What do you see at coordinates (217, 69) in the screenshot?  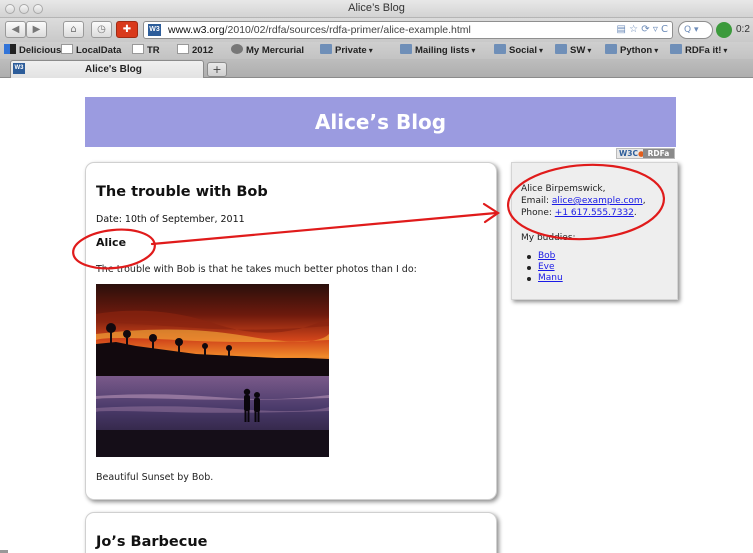 I see `new-tab-button: +` at bounding box center [217, 69].